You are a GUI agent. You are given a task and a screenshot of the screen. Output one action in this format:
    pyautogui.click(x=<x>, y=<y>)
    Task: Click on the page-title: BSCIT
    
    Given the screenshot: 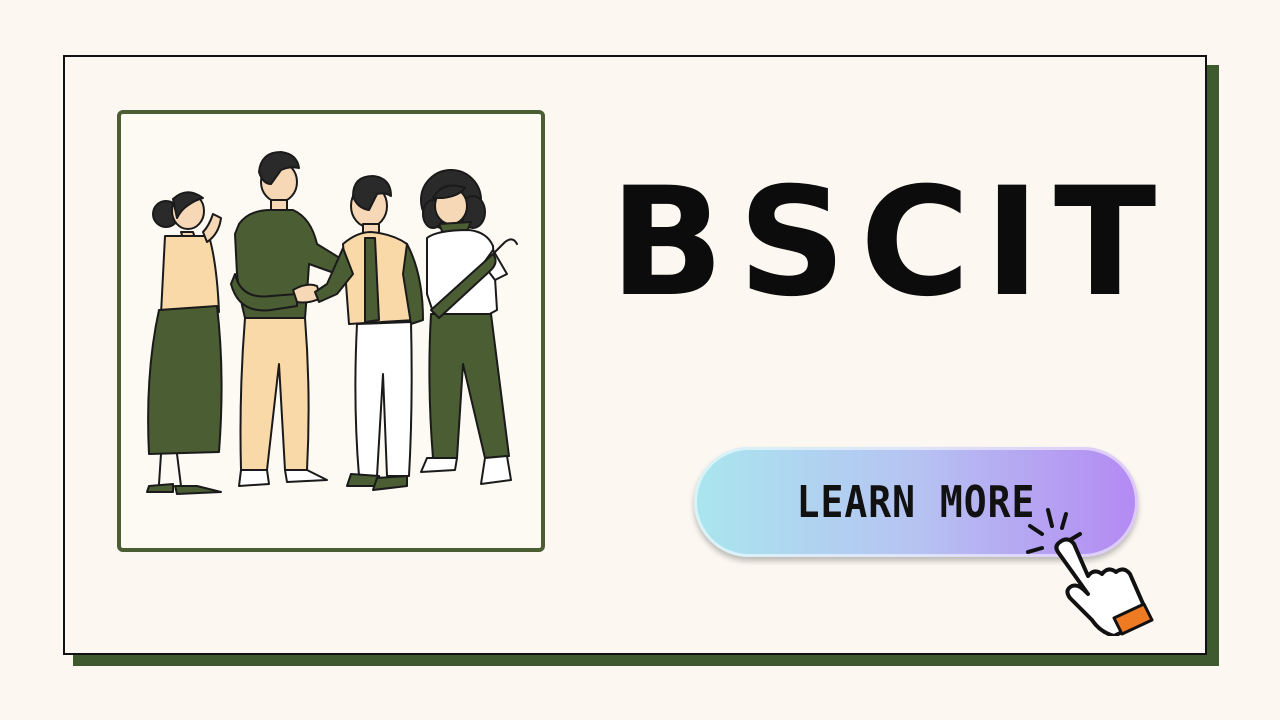 What is the action you would take?
    pyautogui.click(x=890, y=243)
    